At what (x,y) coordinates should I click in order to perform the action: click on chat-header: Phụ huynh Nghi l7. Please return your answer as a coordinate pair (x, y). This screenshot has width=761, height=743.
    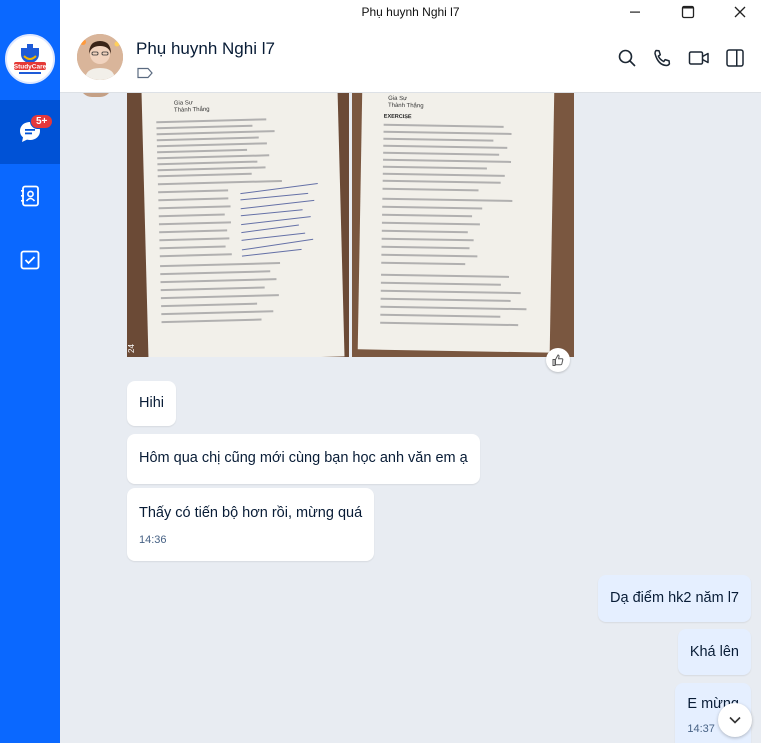
    Looking at the image, I should click on (410, 58).